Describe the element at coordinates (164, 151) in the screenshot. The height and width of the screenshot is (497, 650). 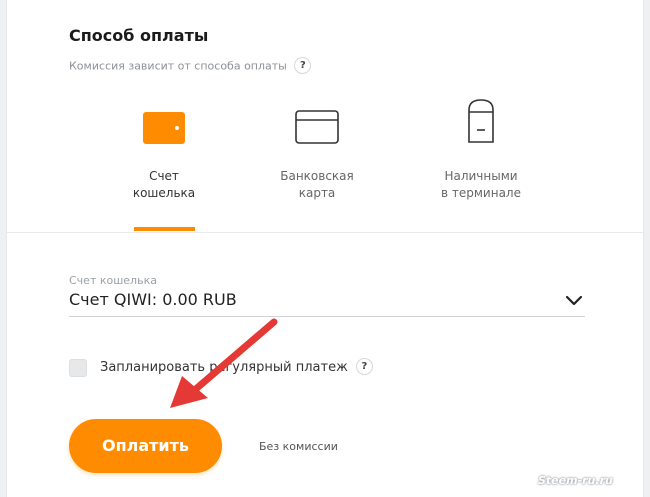
I see `method-wallet: Счет кошелька` at that location.